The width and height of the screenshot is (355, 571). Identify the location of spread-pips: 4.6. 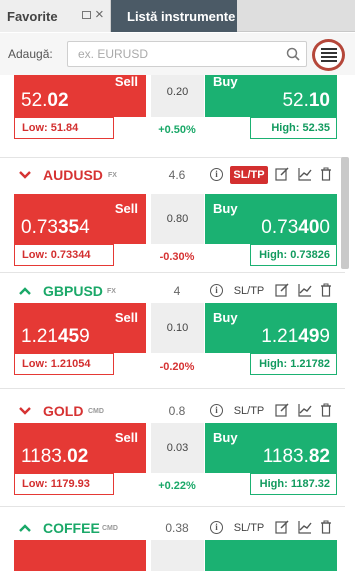
(177, 175).